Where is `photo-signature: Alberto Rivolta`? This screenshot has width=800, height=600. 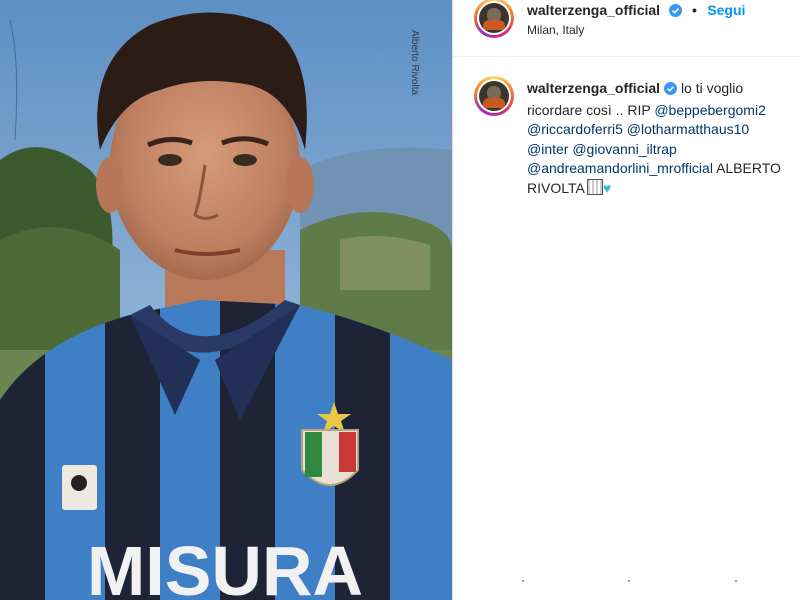 photo-signature: Alberto Rivolta is located at coordinates (414, 62).